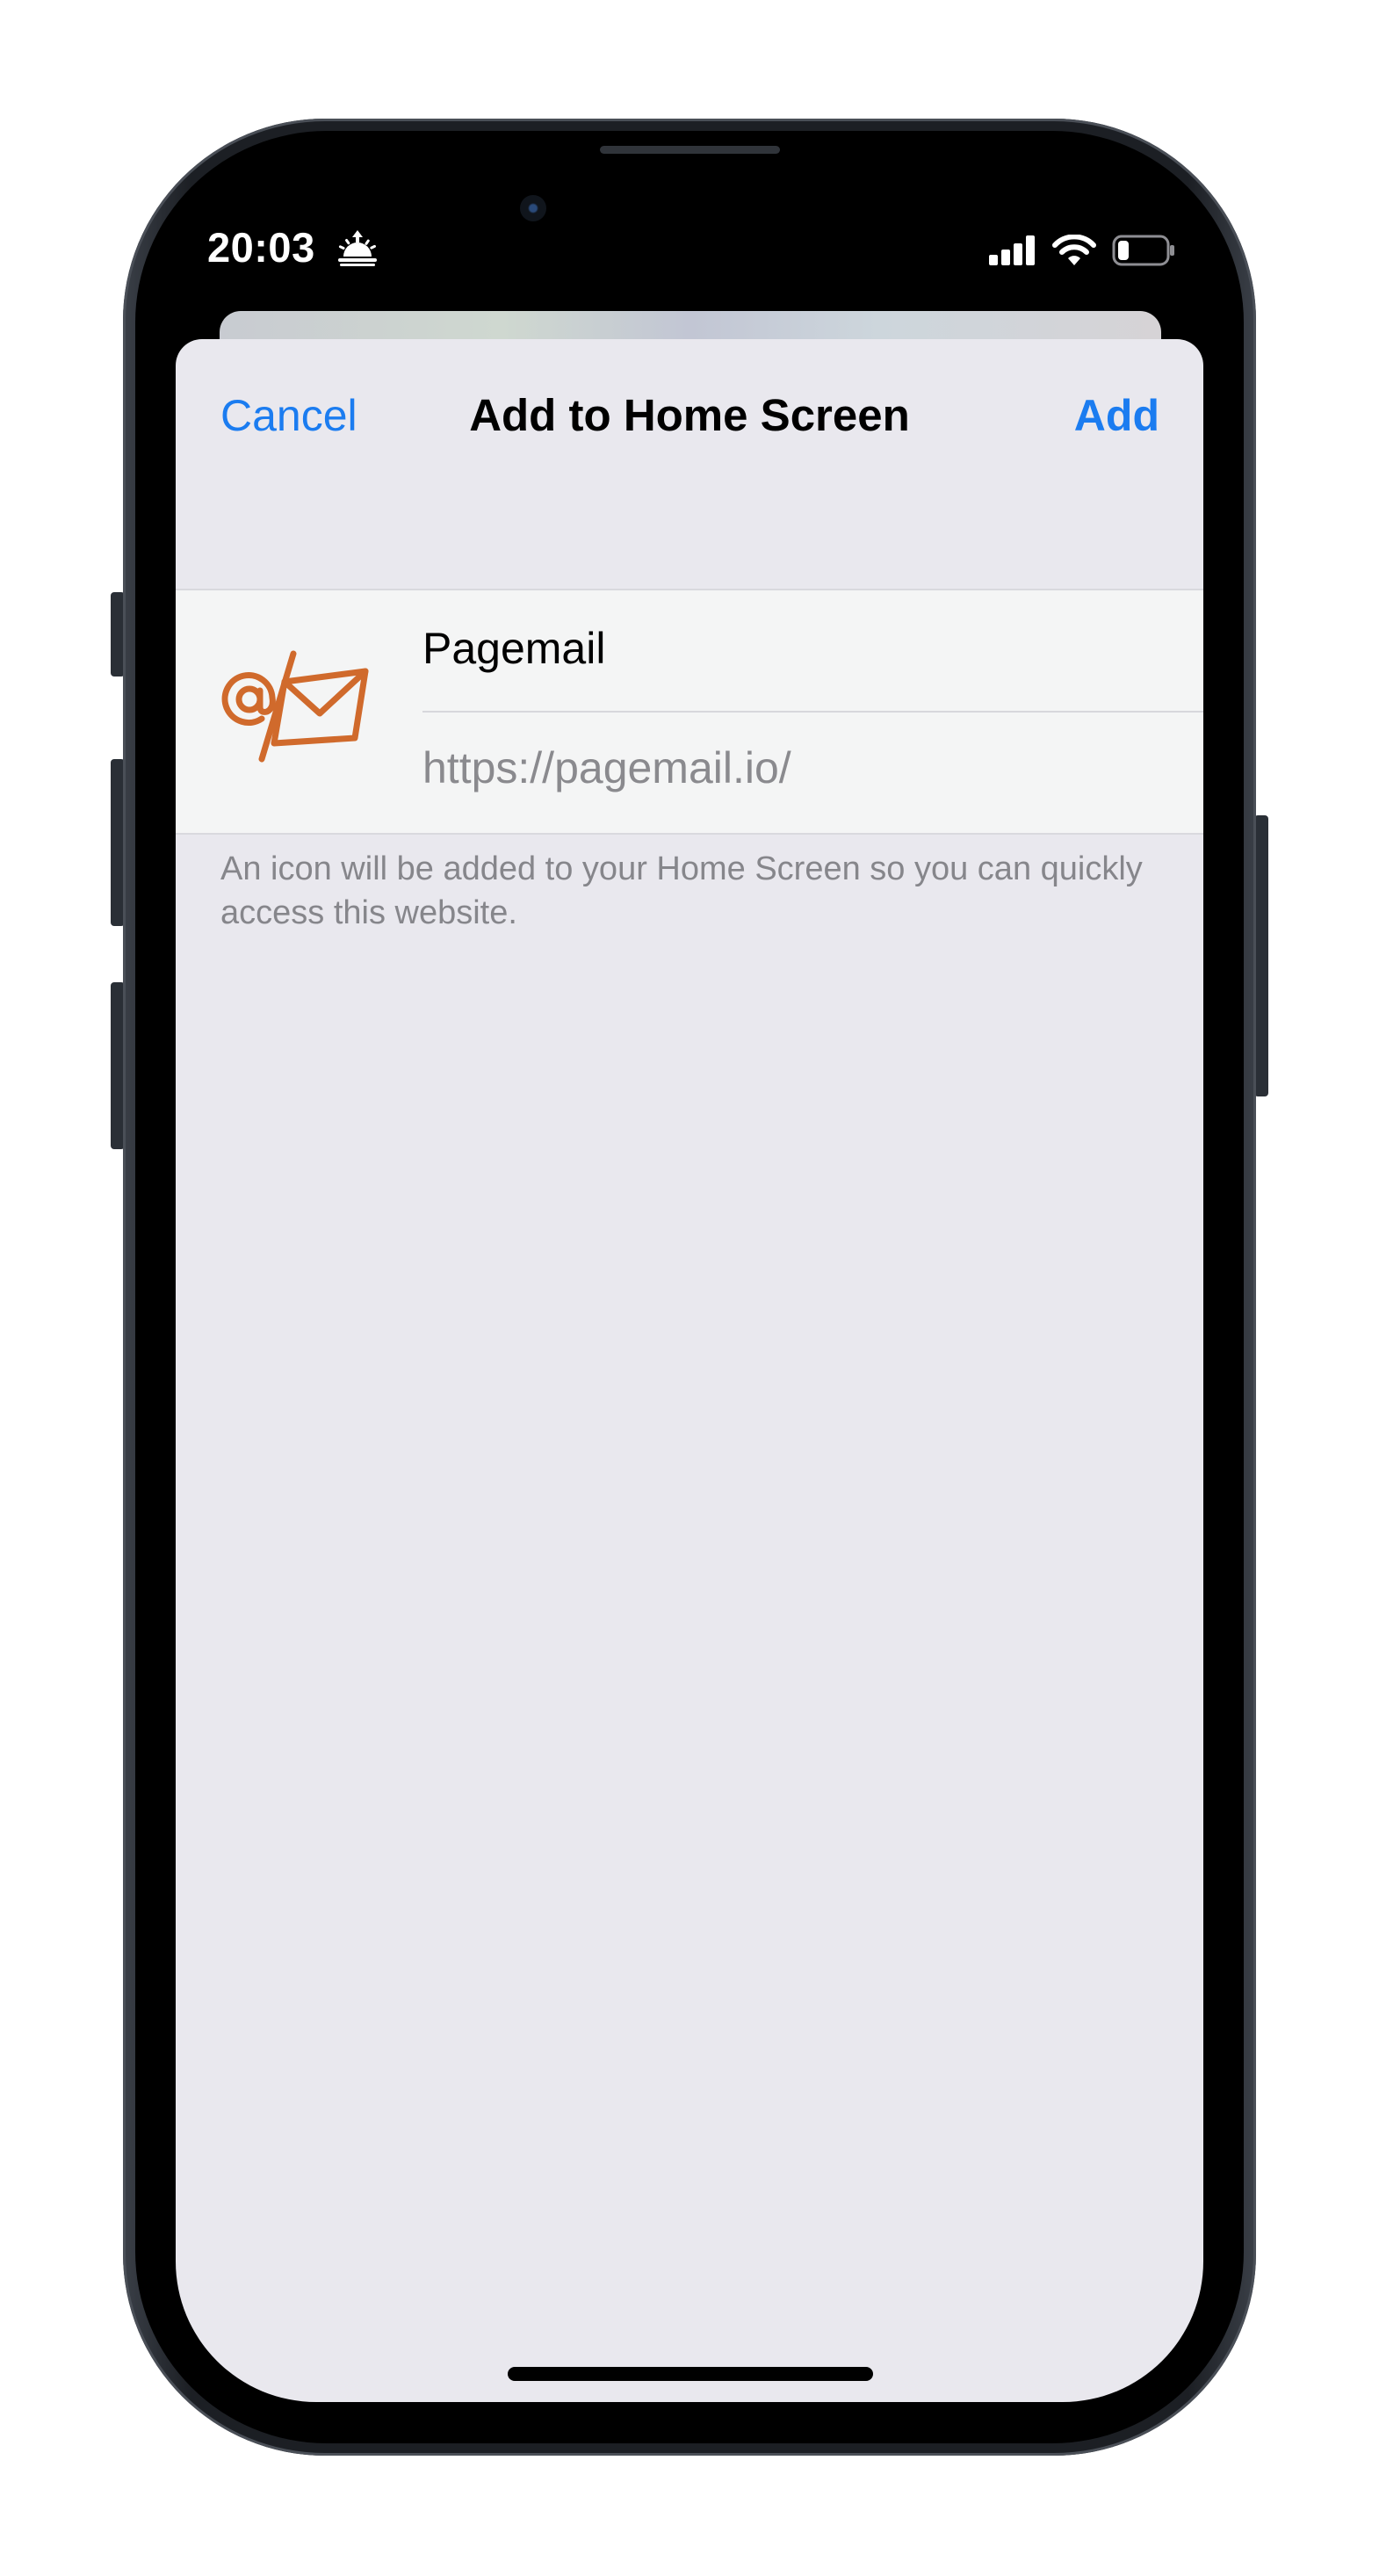 This screenshot has height=2576, width=1379. I want to click on field-divider, so click(812, 712).